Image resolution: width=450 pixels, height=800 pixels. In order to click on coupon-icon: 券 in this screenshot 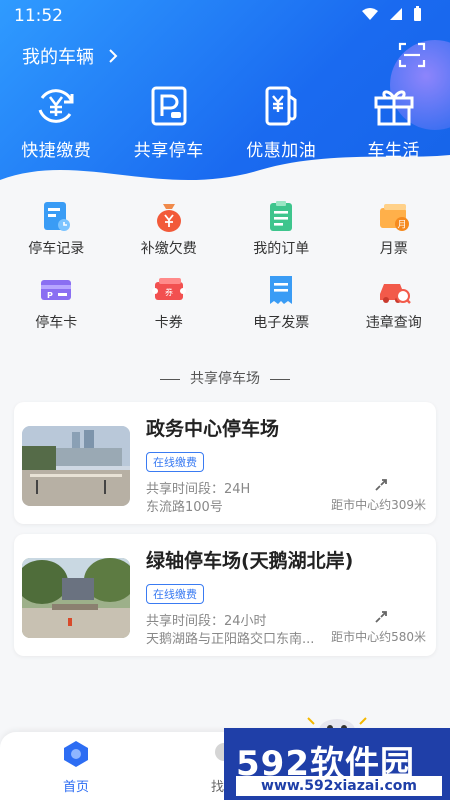, I will do `click(168, 289)`.